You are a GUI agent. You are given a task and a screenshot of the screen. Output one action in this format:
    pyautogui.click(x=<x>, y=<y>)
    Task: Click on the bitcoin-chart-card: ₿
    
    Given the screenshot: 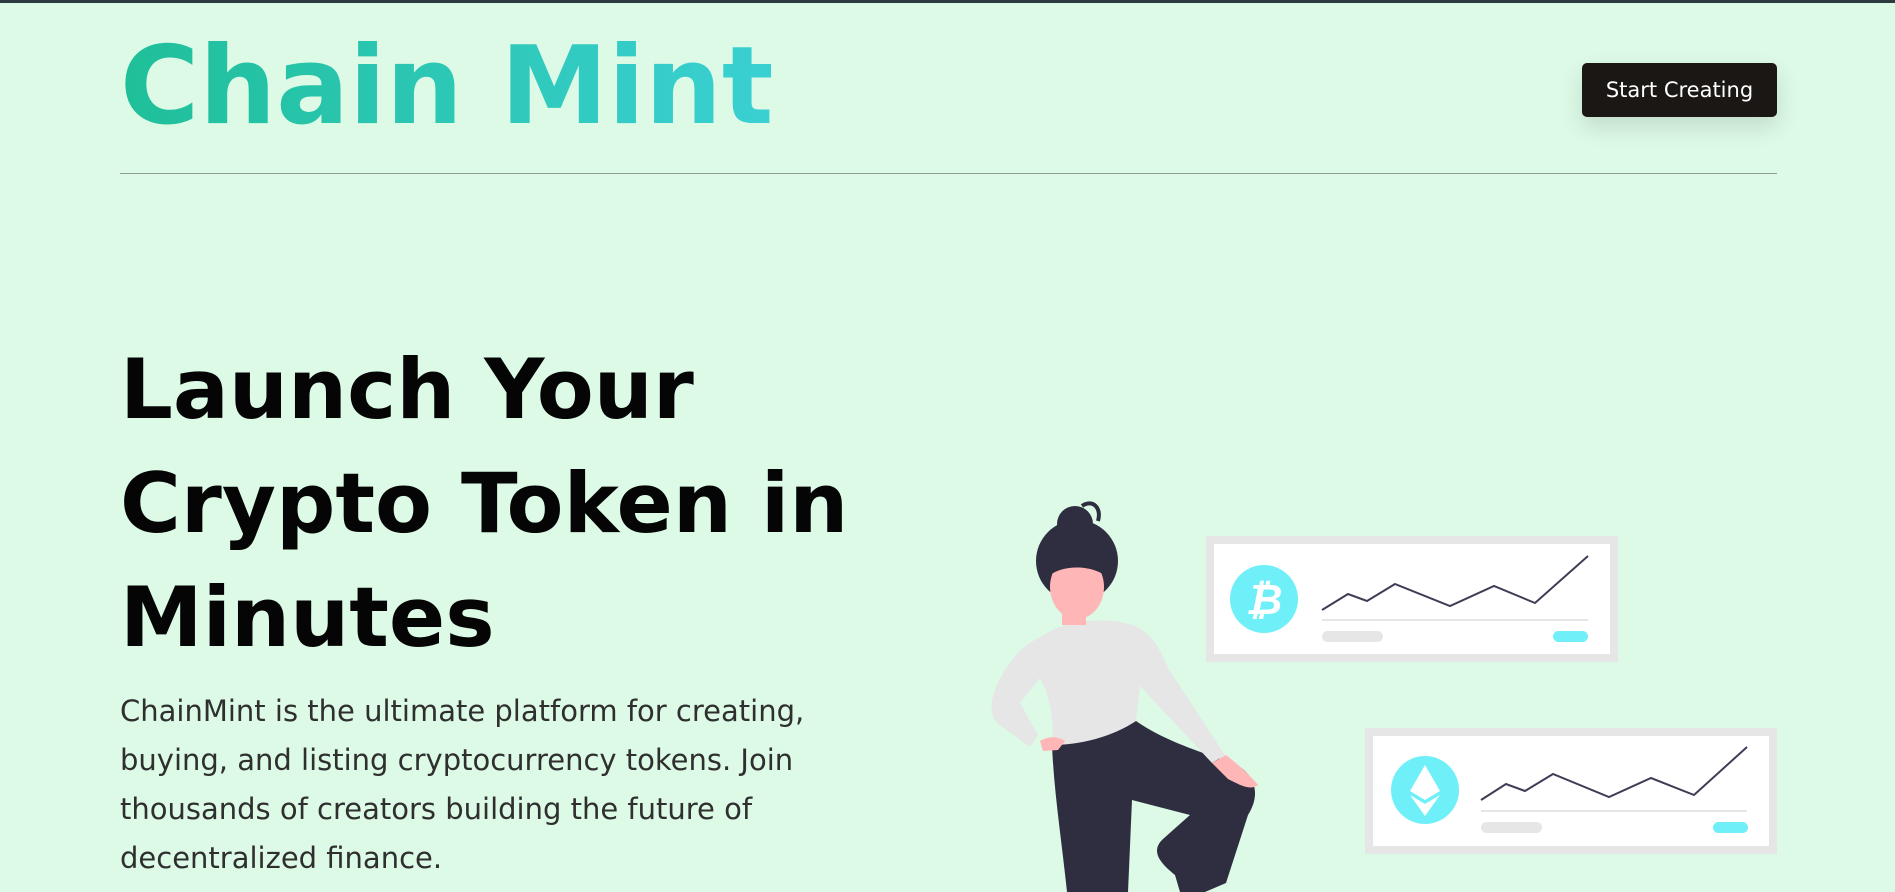 What is the action you would take?
    pyautogui.click(x=1412, y=599)
    